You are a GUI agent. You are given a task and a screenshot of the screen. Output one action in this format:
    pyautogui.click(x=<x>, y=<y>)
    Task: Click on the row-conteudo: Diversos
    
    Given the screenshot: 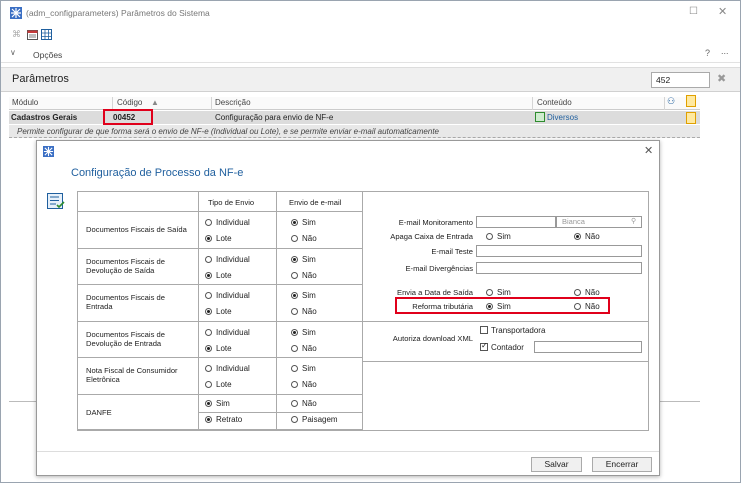 What is the action you would take?
    pyautogui.click(x=562, y=117)
    